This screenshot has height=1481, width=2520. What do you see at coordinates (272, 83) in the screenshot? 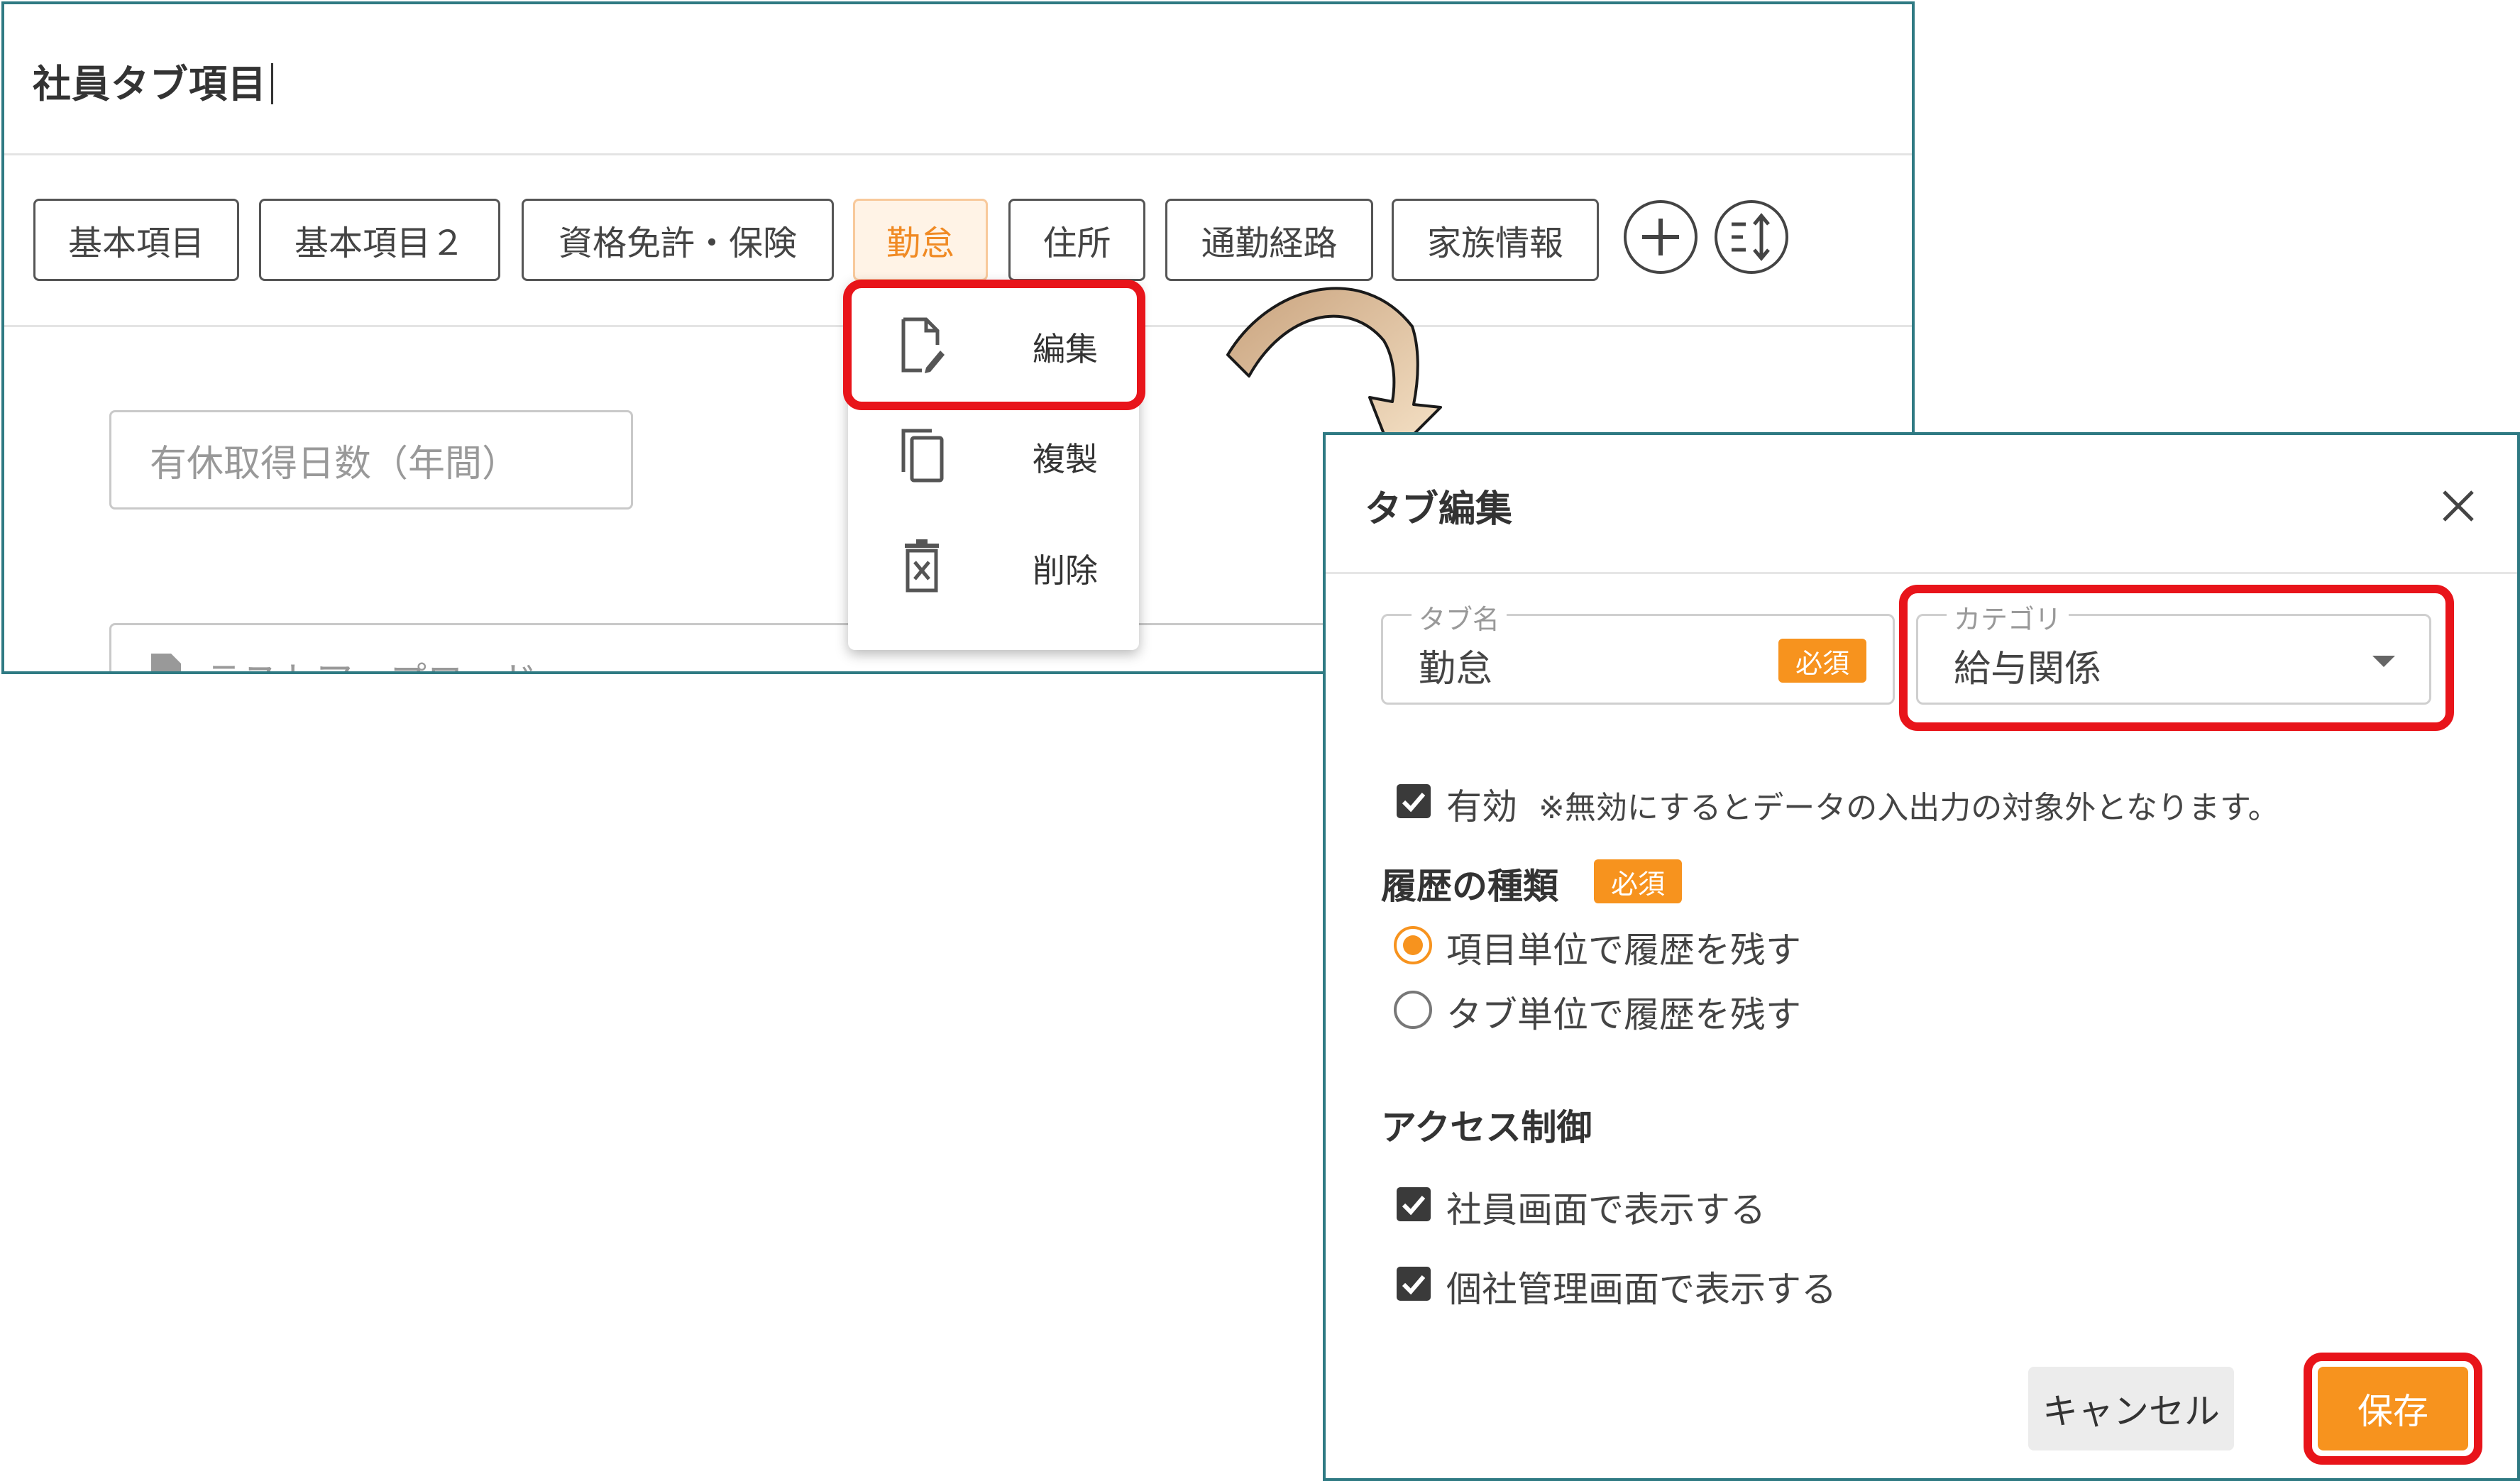
I see `text-caret` at bounding box center [272, 83].